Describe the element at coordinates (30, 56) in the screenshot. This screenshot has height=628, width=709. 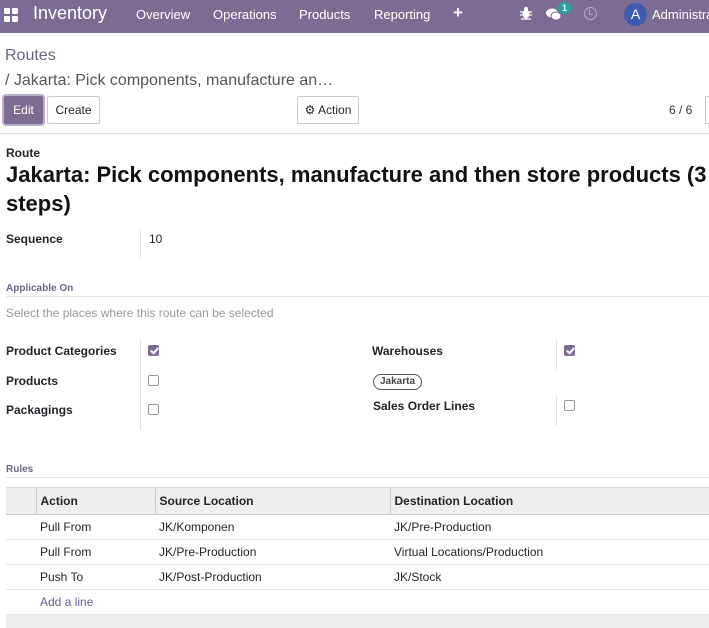
I see `breadcrumb-routes: Routes` at that location.